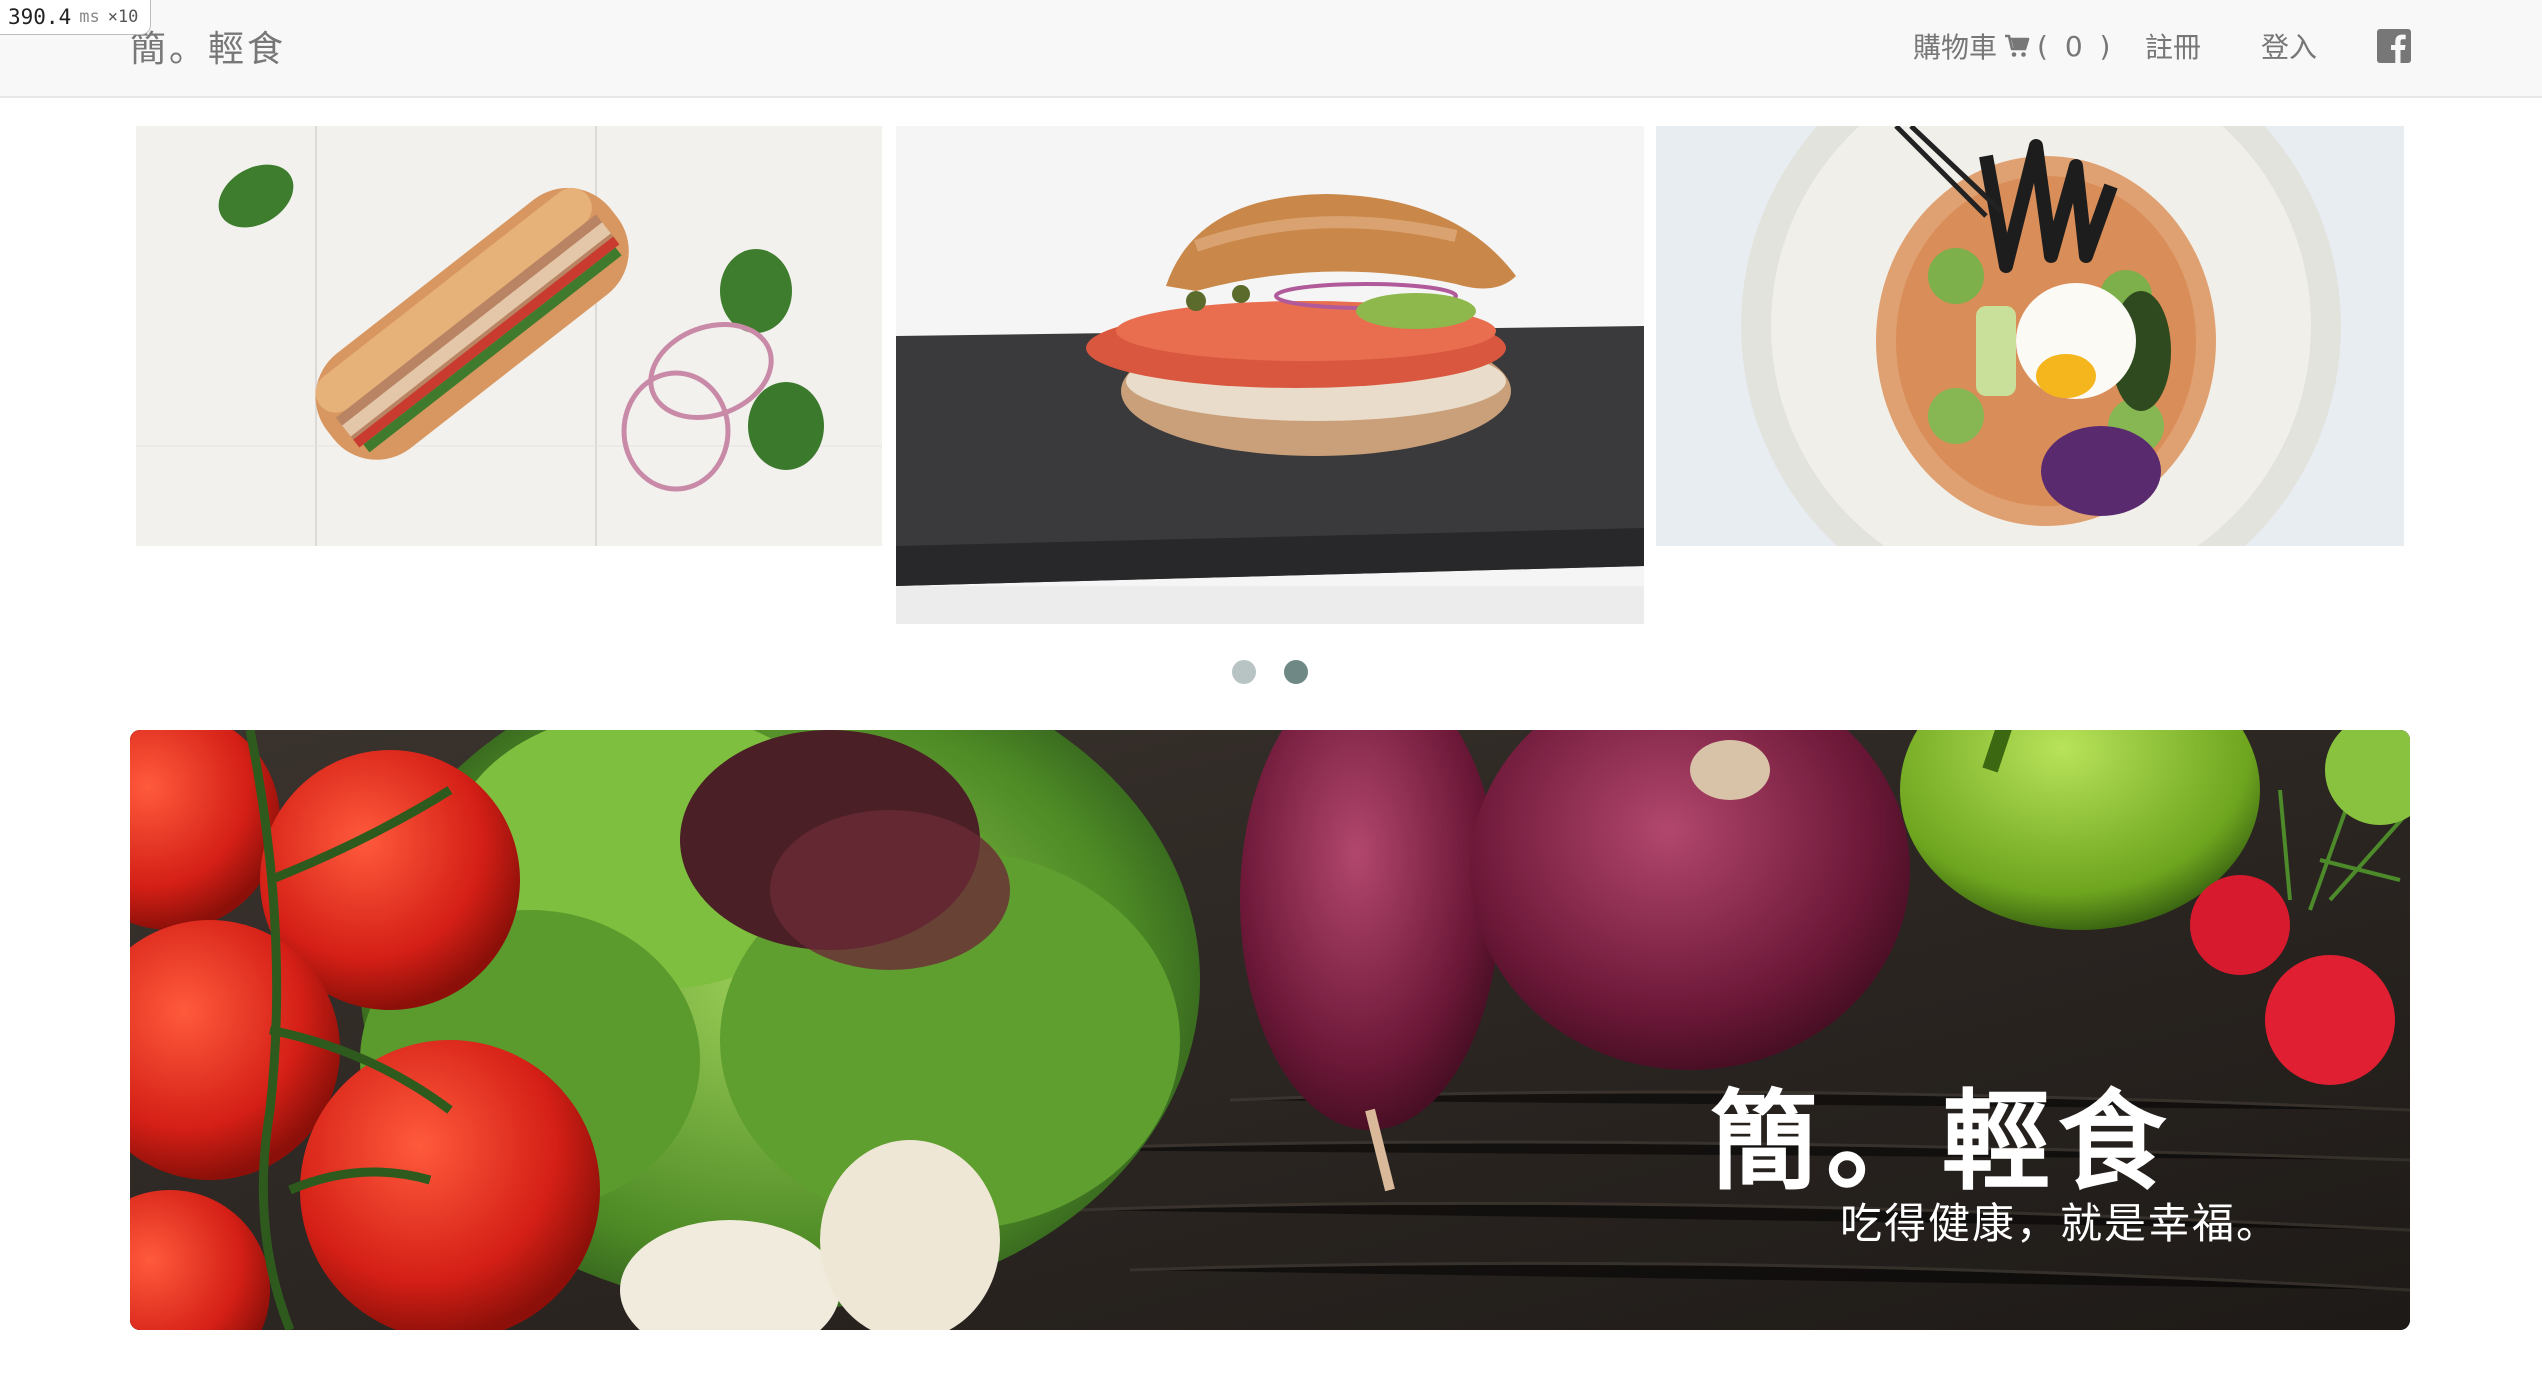 The width and height of the screenshot is (2542, 1396). What do you see at coordinates (2060, 1223) in the screenshot?
I see `hero-subtitle: 吃得健康，就是幸福。` at bounding box center [2060, 1223].